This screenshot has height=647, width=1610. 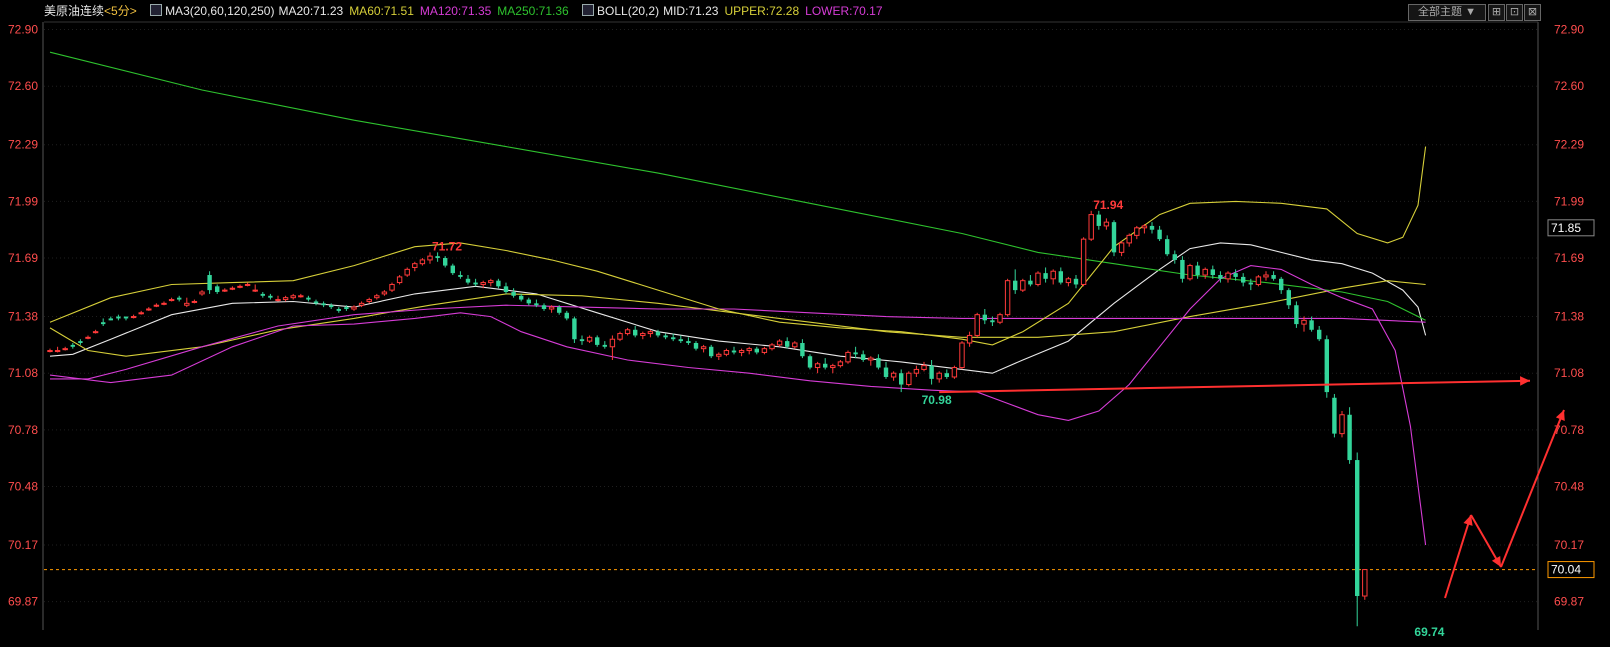 I want to click on support-arrow-shaft, so click(x=1235, y=386).